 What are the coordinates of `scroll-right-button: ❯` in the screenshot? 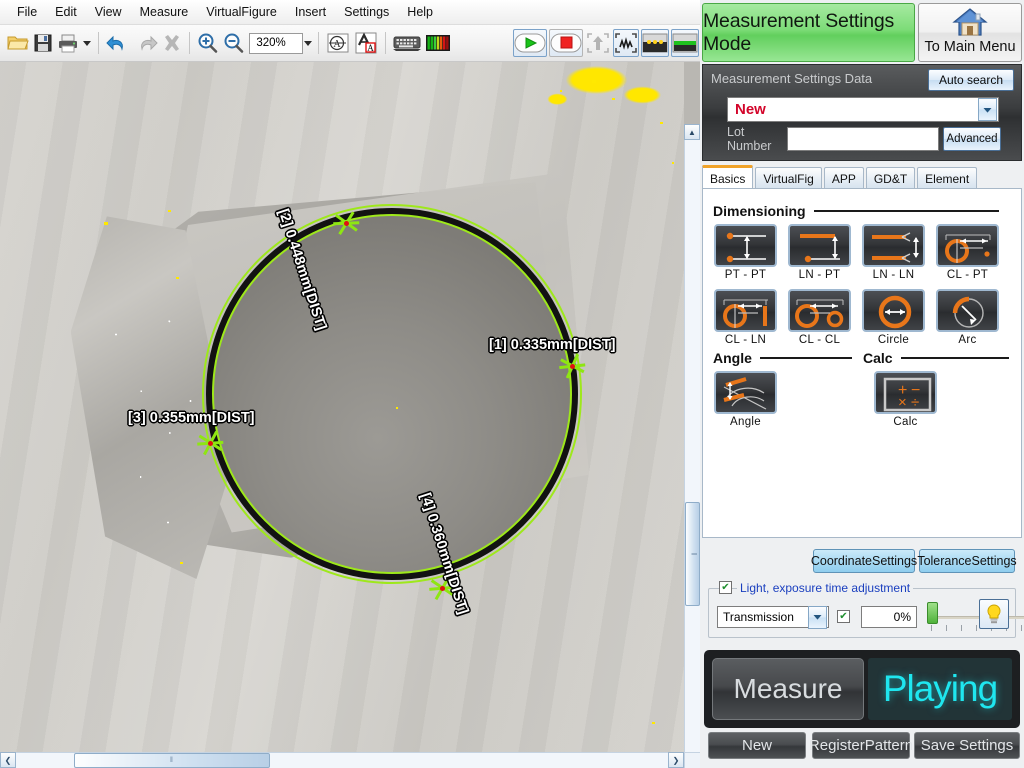 It's located at (676, 760).